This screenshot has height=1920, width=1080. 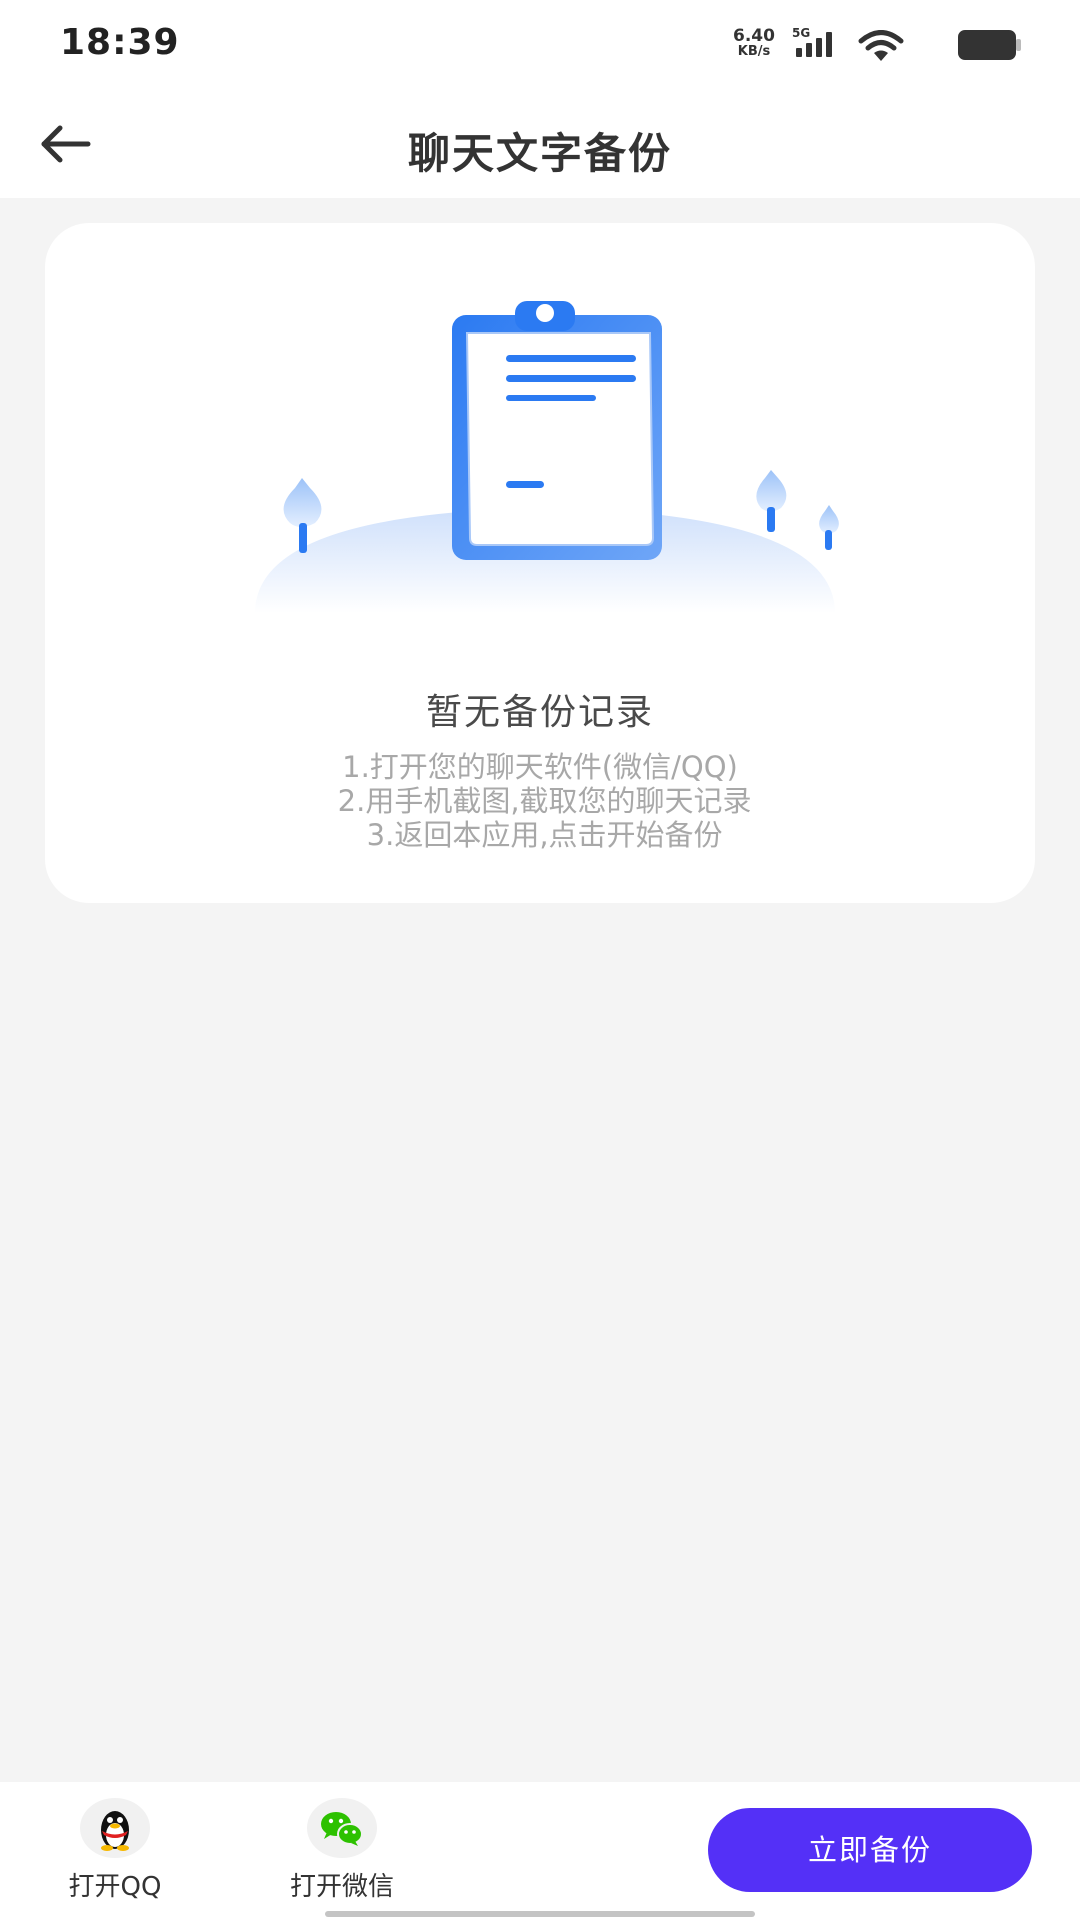 I want to click on network-speed-value: 6.40, so click(x=754, y=36).